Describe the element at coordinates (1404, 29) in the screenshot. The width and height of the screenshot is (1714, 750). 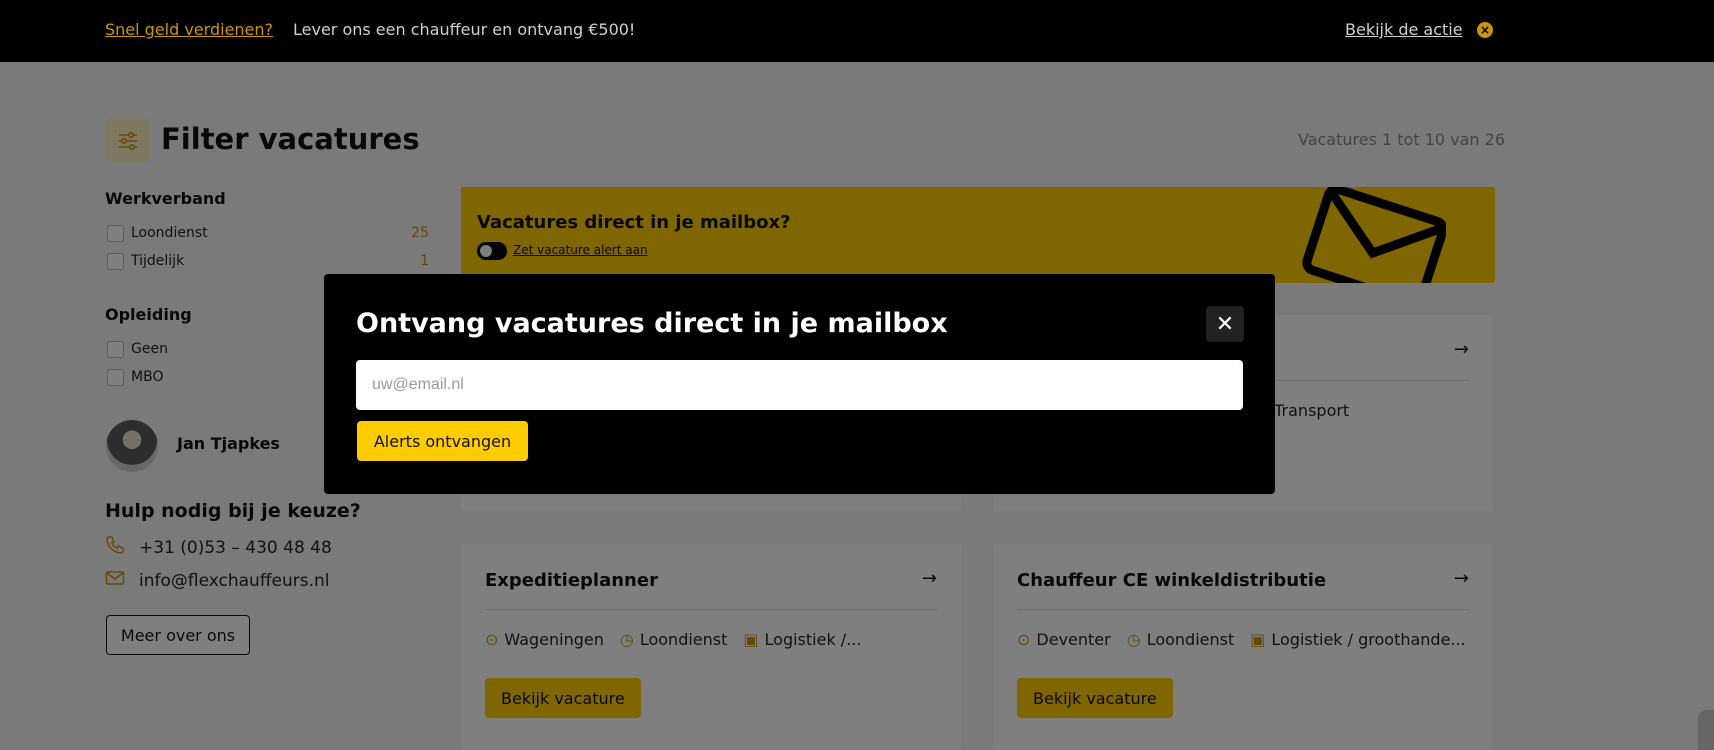
I see `view-action-link: Bekijk de actie` at that location.